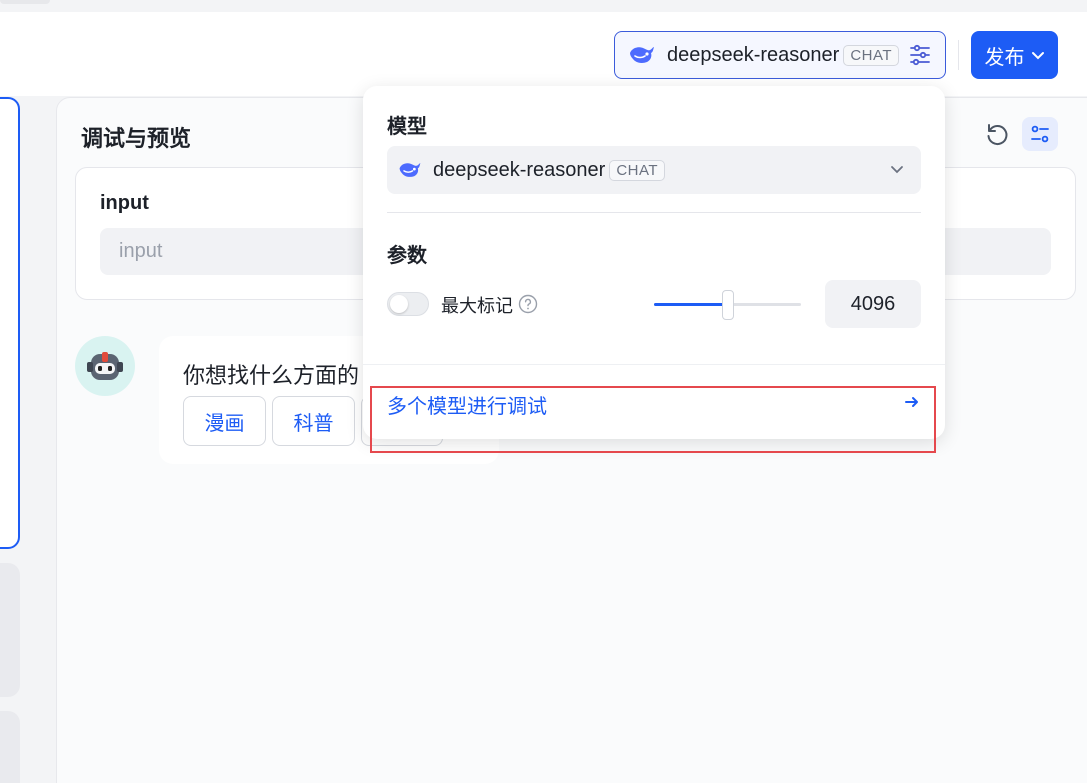  What do you see at coordinates (224, 421) in the screenshot?
I see `suggestion-chip: 漫画` at bounding box center [224, 421].